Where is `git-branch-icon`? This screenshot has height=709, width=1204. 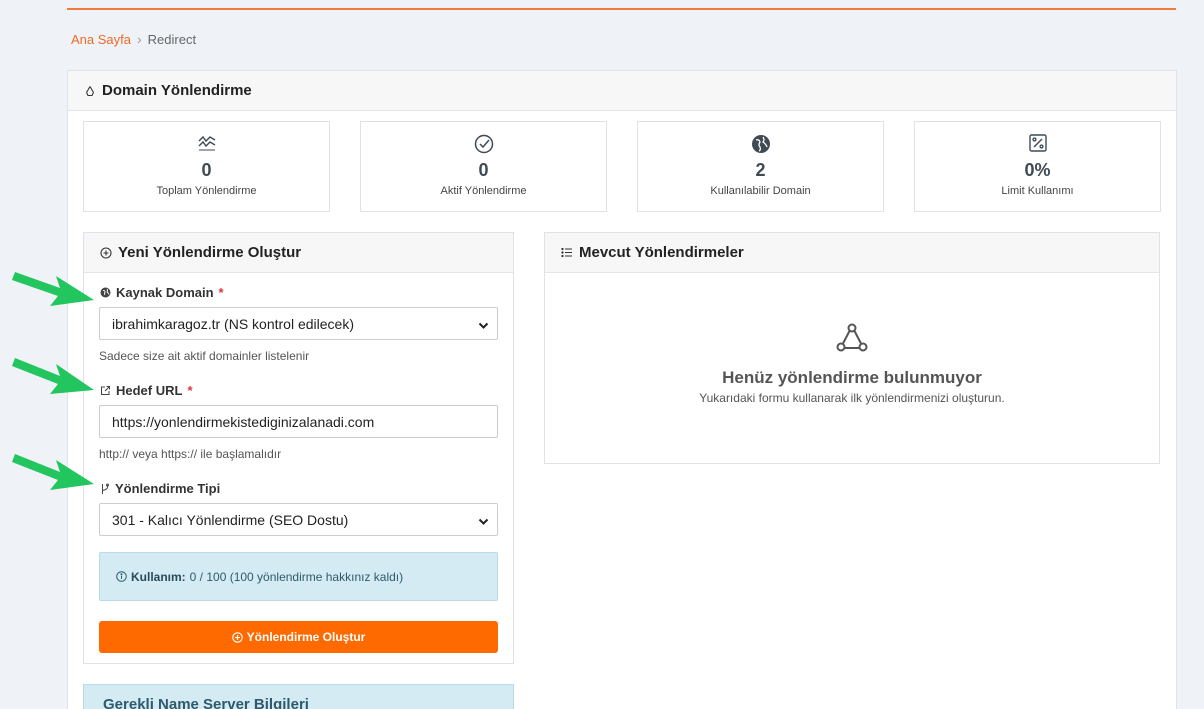
git-branch-icon is located at coordinates (105, 489).